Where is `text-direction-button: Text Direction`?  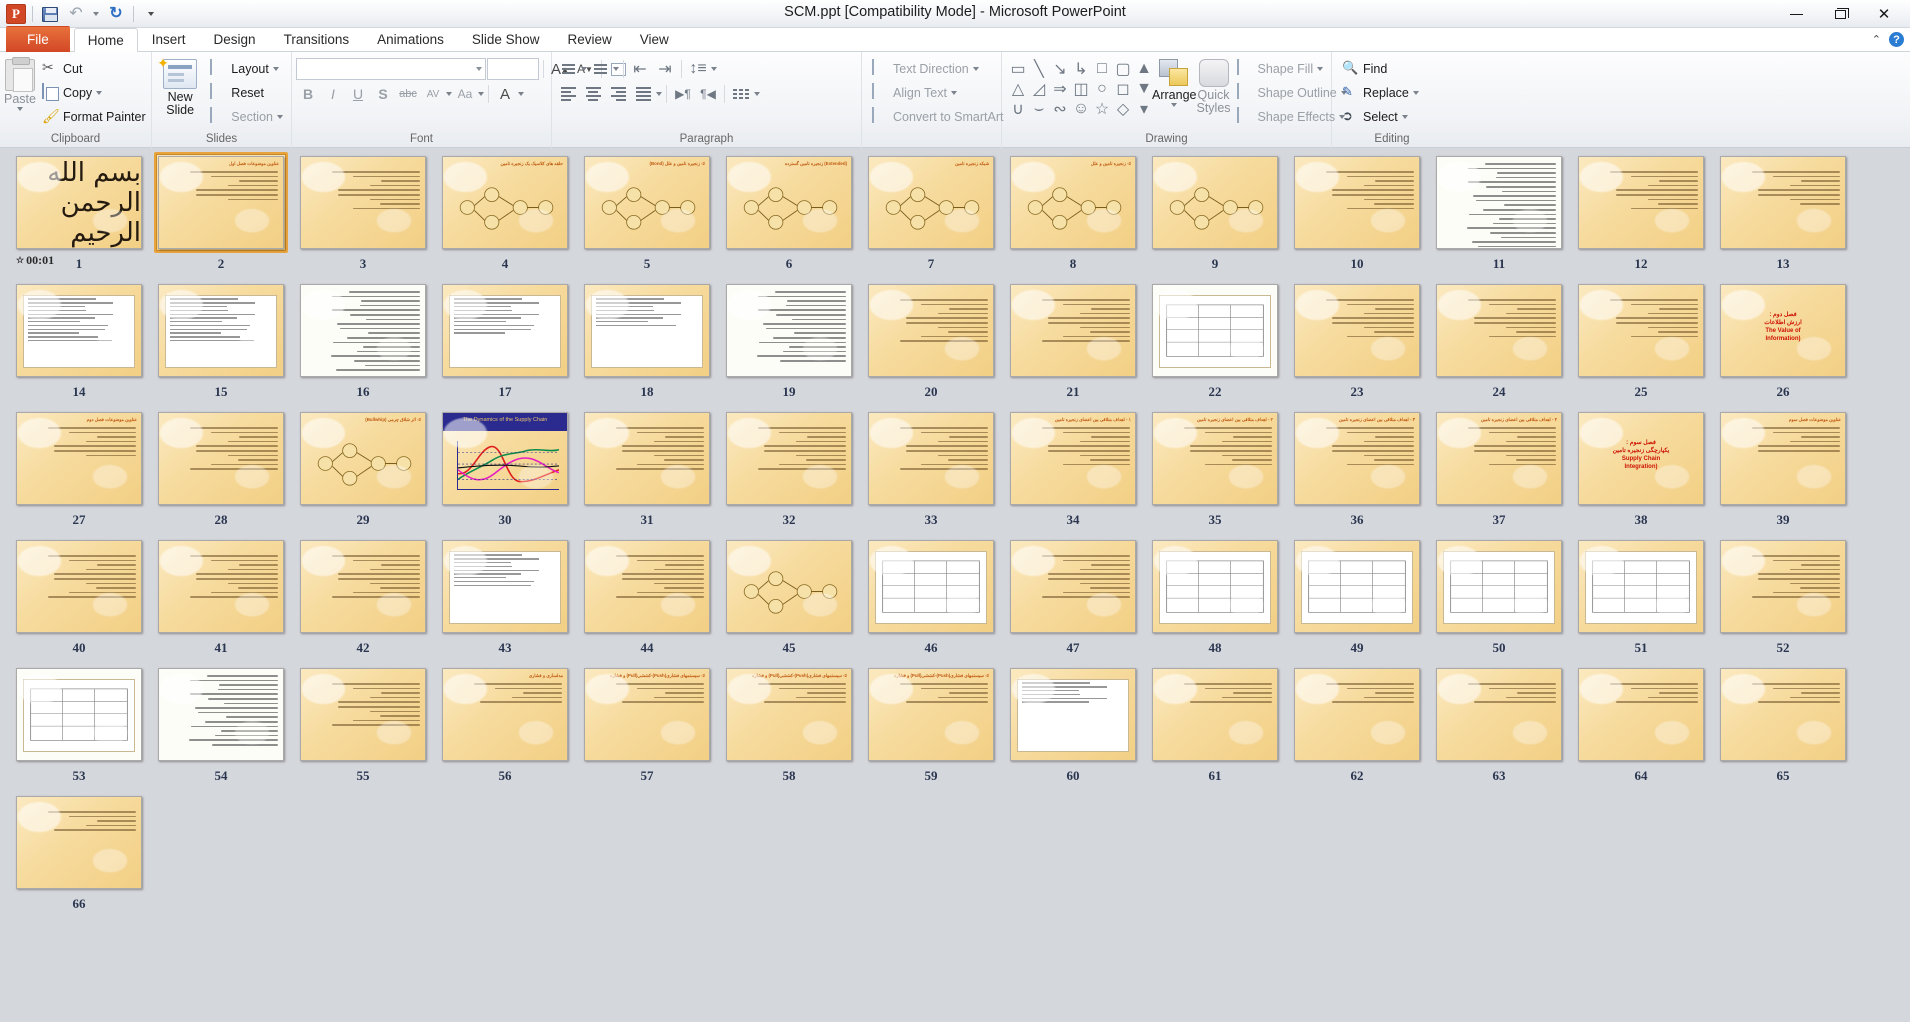 text-direction-button: Text Direction is located at coordinates (937, 68).